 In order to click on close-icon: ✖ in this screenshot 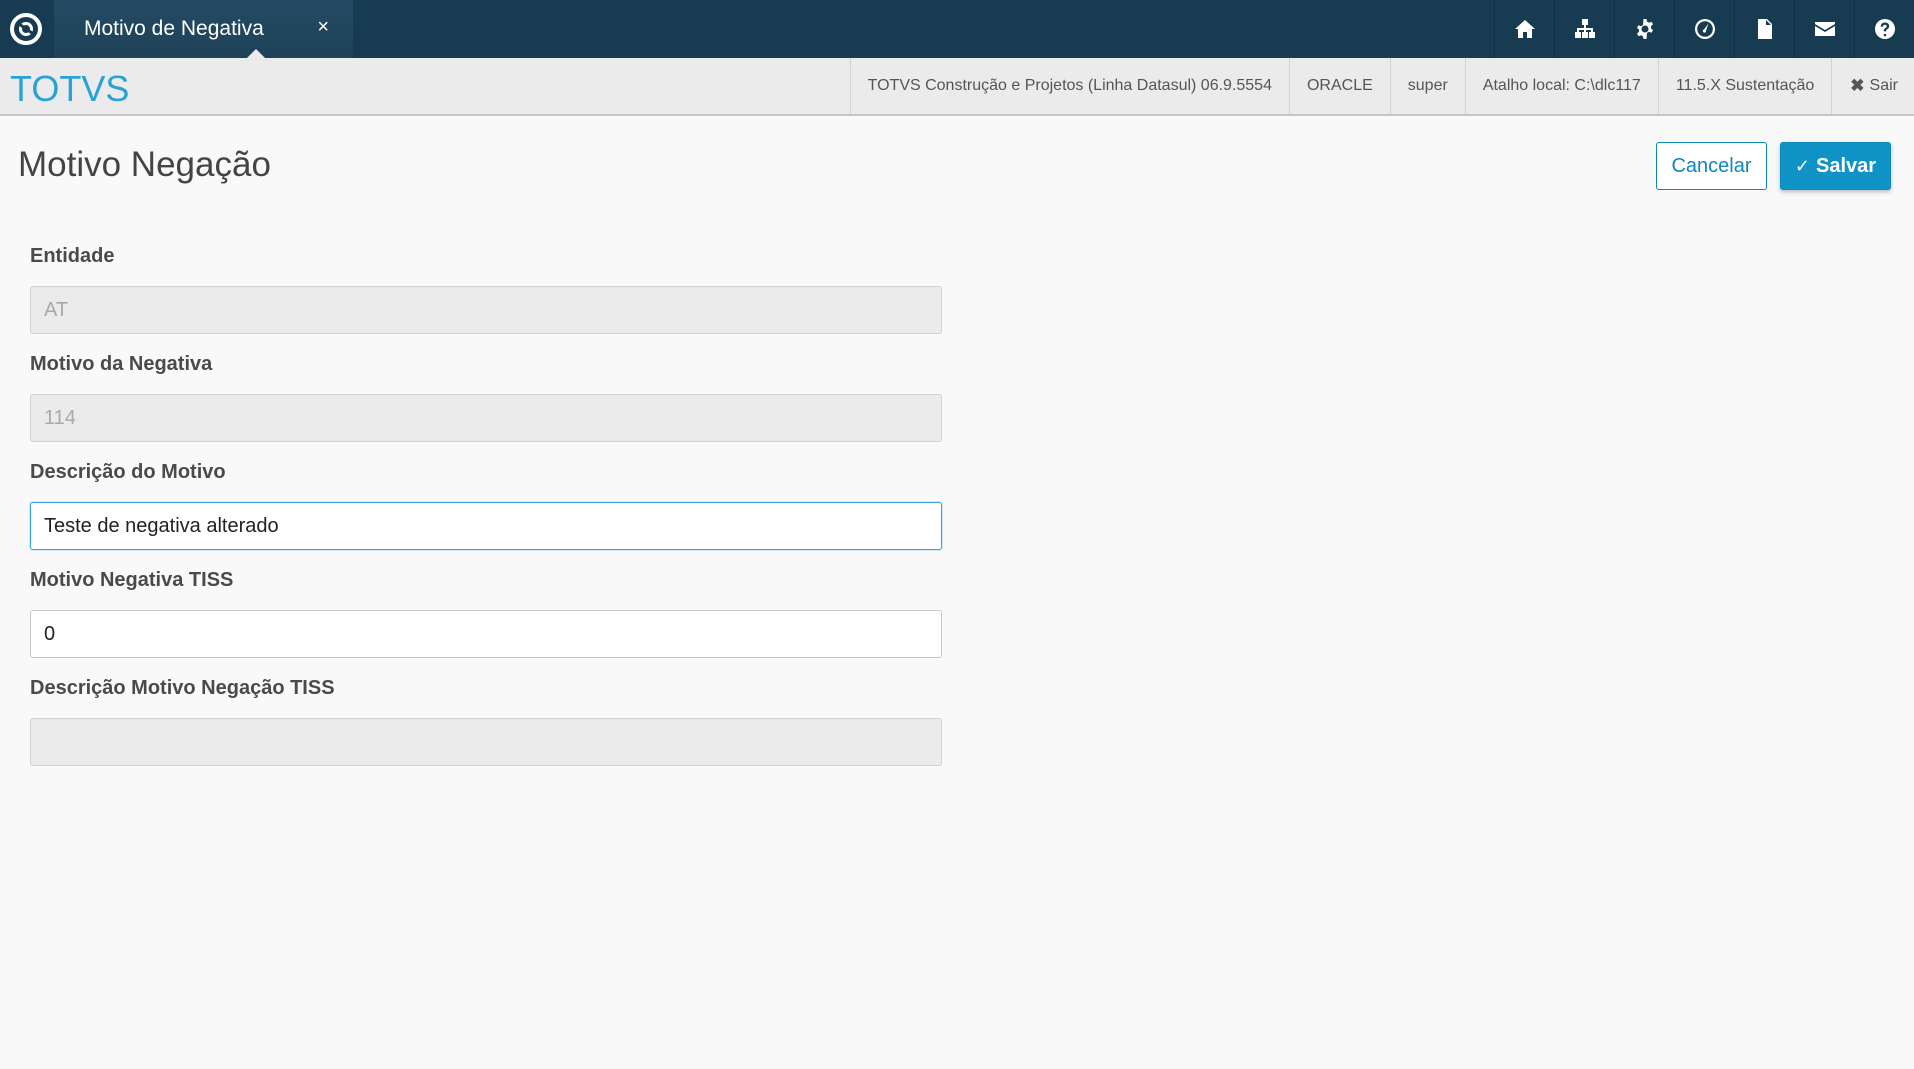, I will do `click(1857, 85)`.